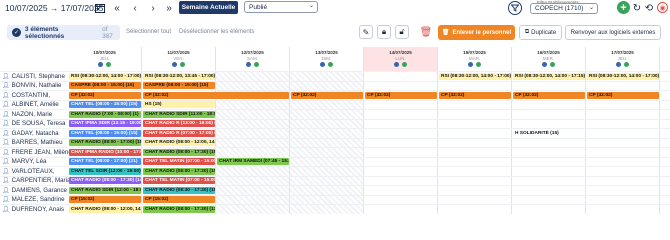  What do you see at coordinates (208, 7) in the screenshot?
I see `current-week-button: Semaine Actuelle` at bounding box center [208, 7].